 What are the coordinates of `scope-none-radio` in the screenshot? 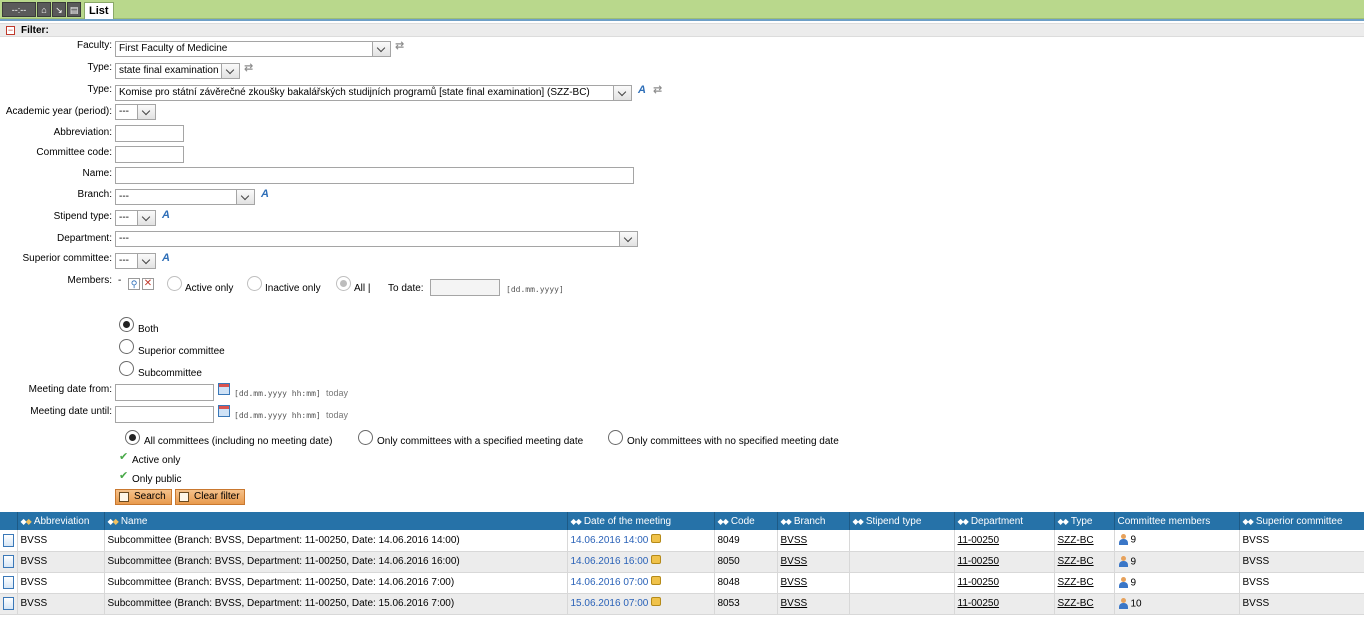 It's located at (615, 437).